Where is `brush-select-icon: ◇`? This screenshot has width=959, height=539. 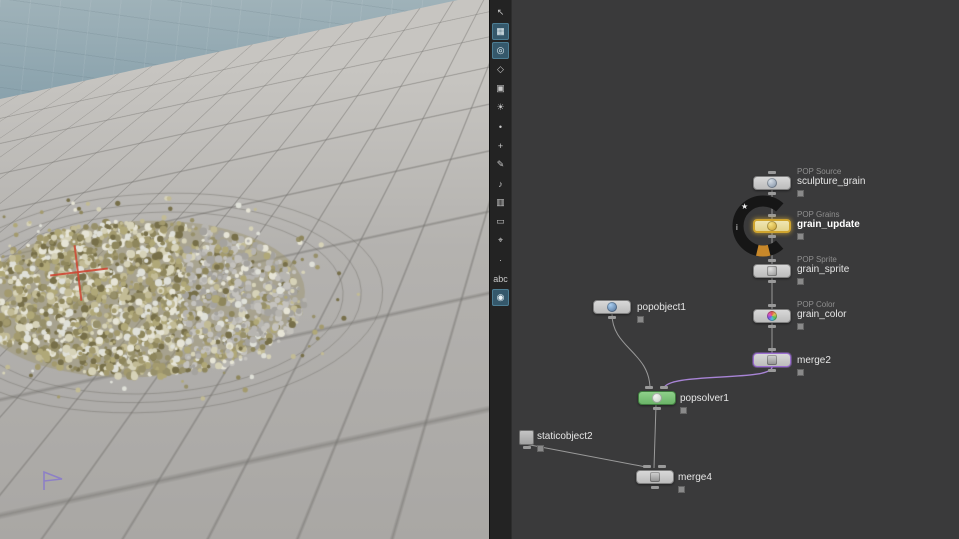 brush-select-icon: ◇ is located at coordinates (500, 69).